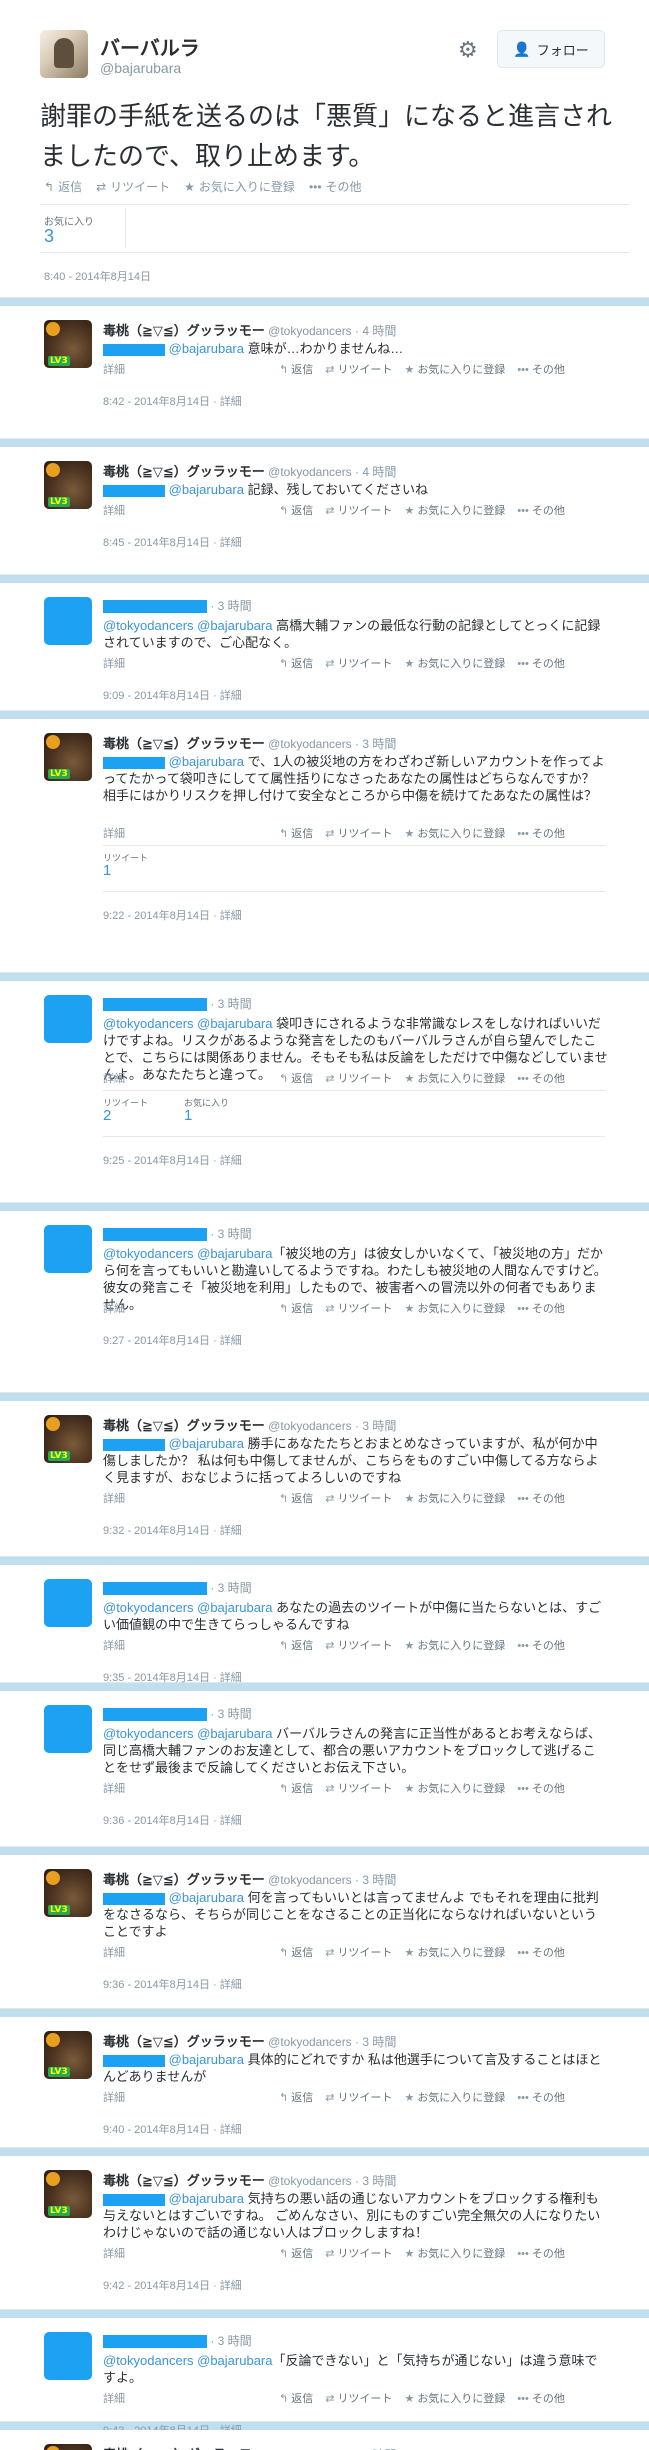 The height and width of the screenshot is (2450, 649). What do you see at coordinates (107, 870) in the screenshot?
I see `retweets-count: 1` at bounding box center [107, 870].